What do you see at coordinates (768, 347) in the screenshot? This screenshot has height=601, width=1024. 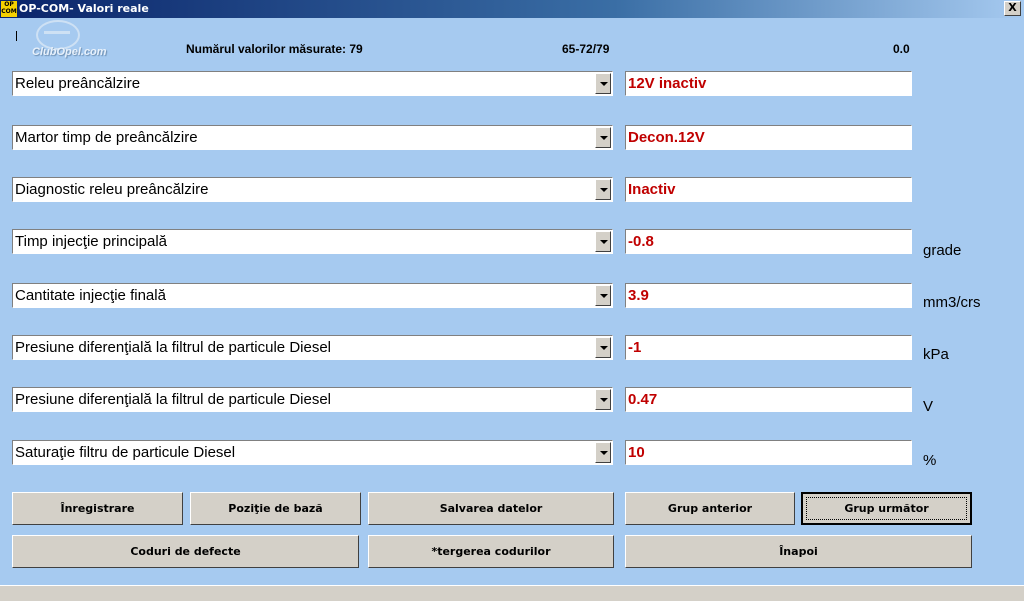 I see `param-value-6: -1` at bounding box center [768, 347].